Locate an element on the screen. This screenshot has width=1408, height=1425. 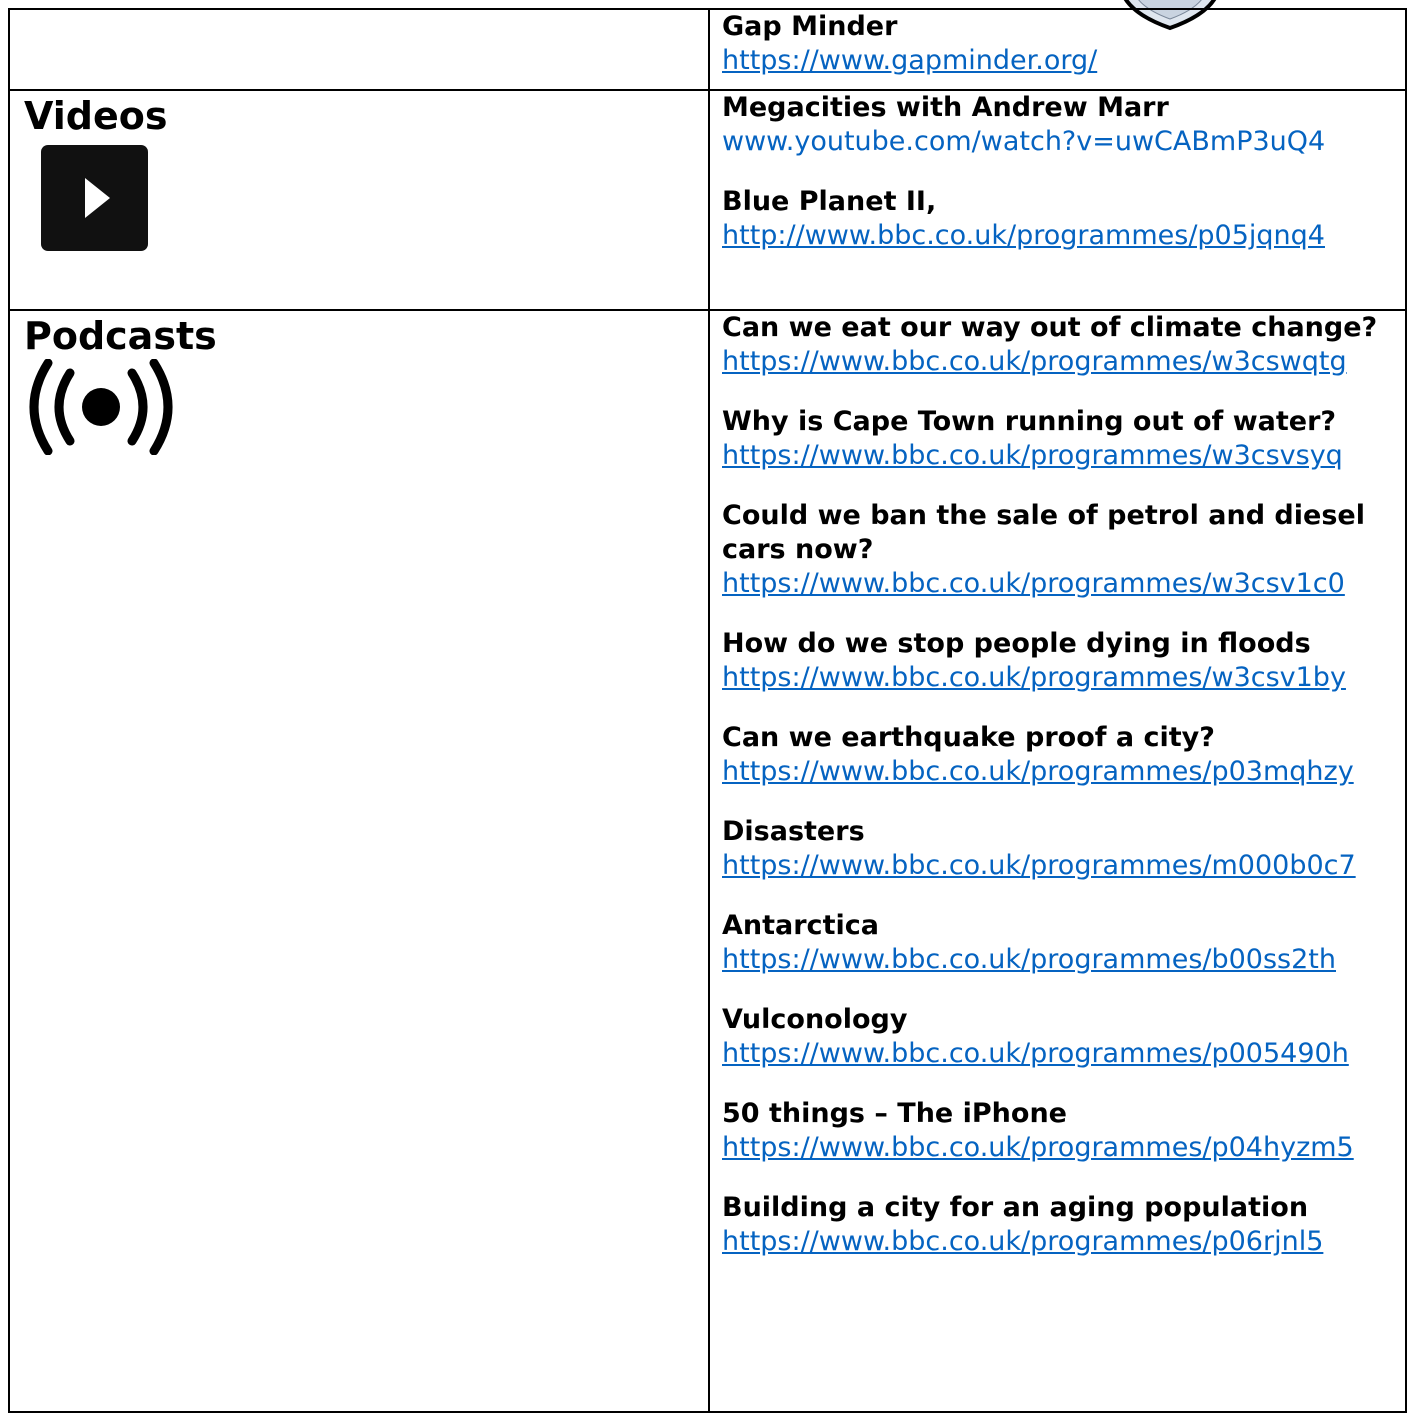
play-icon is located at coordinates (94, 198).